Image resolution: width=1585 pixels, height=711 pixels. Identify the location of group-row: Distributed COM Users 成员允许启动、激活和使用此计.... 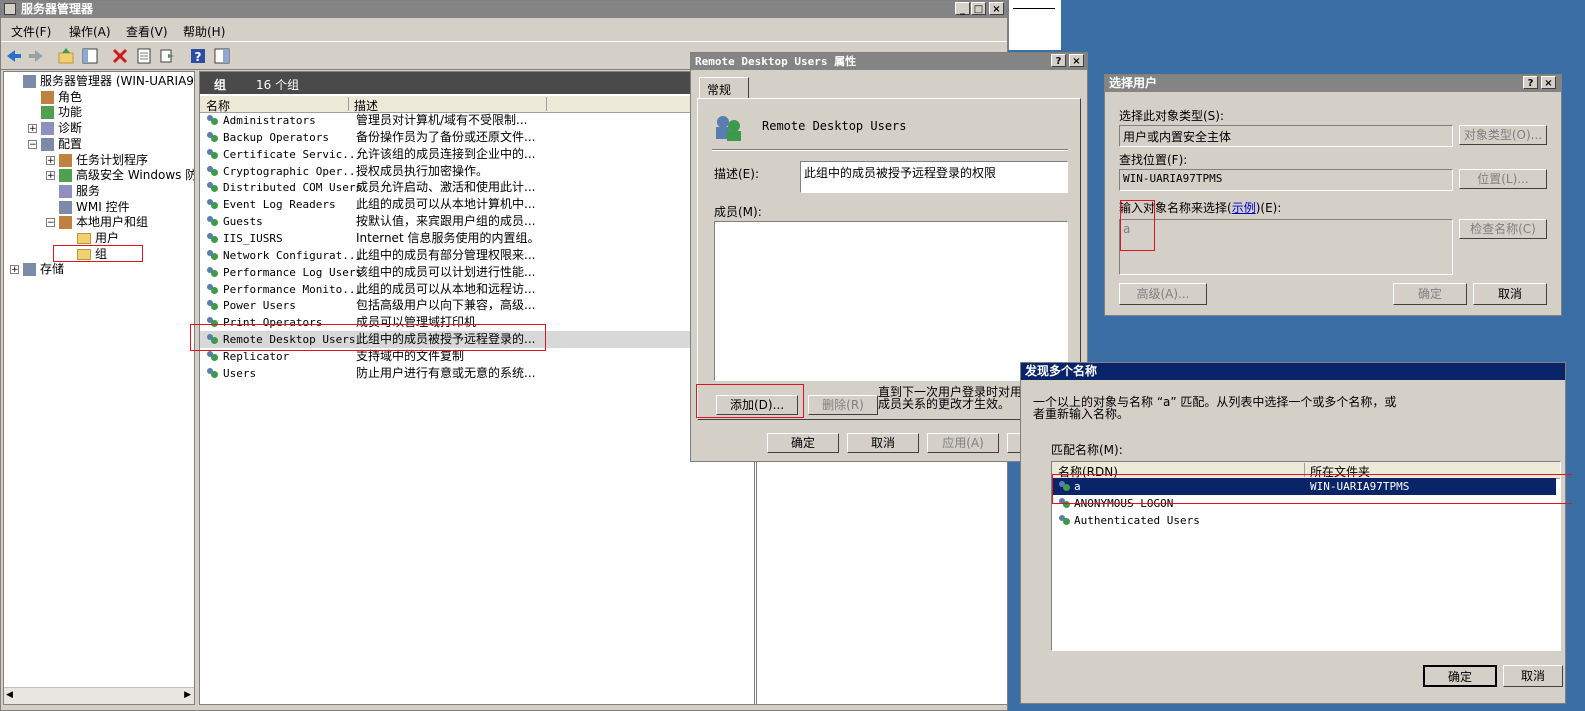
(475, 187).